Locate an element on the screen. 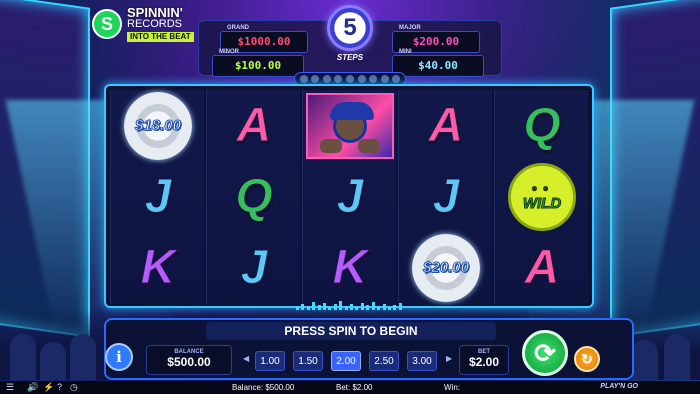 This screenshot has width=700, height=394. bet-option-button: 2.00 is located at coordinates (346, 361).